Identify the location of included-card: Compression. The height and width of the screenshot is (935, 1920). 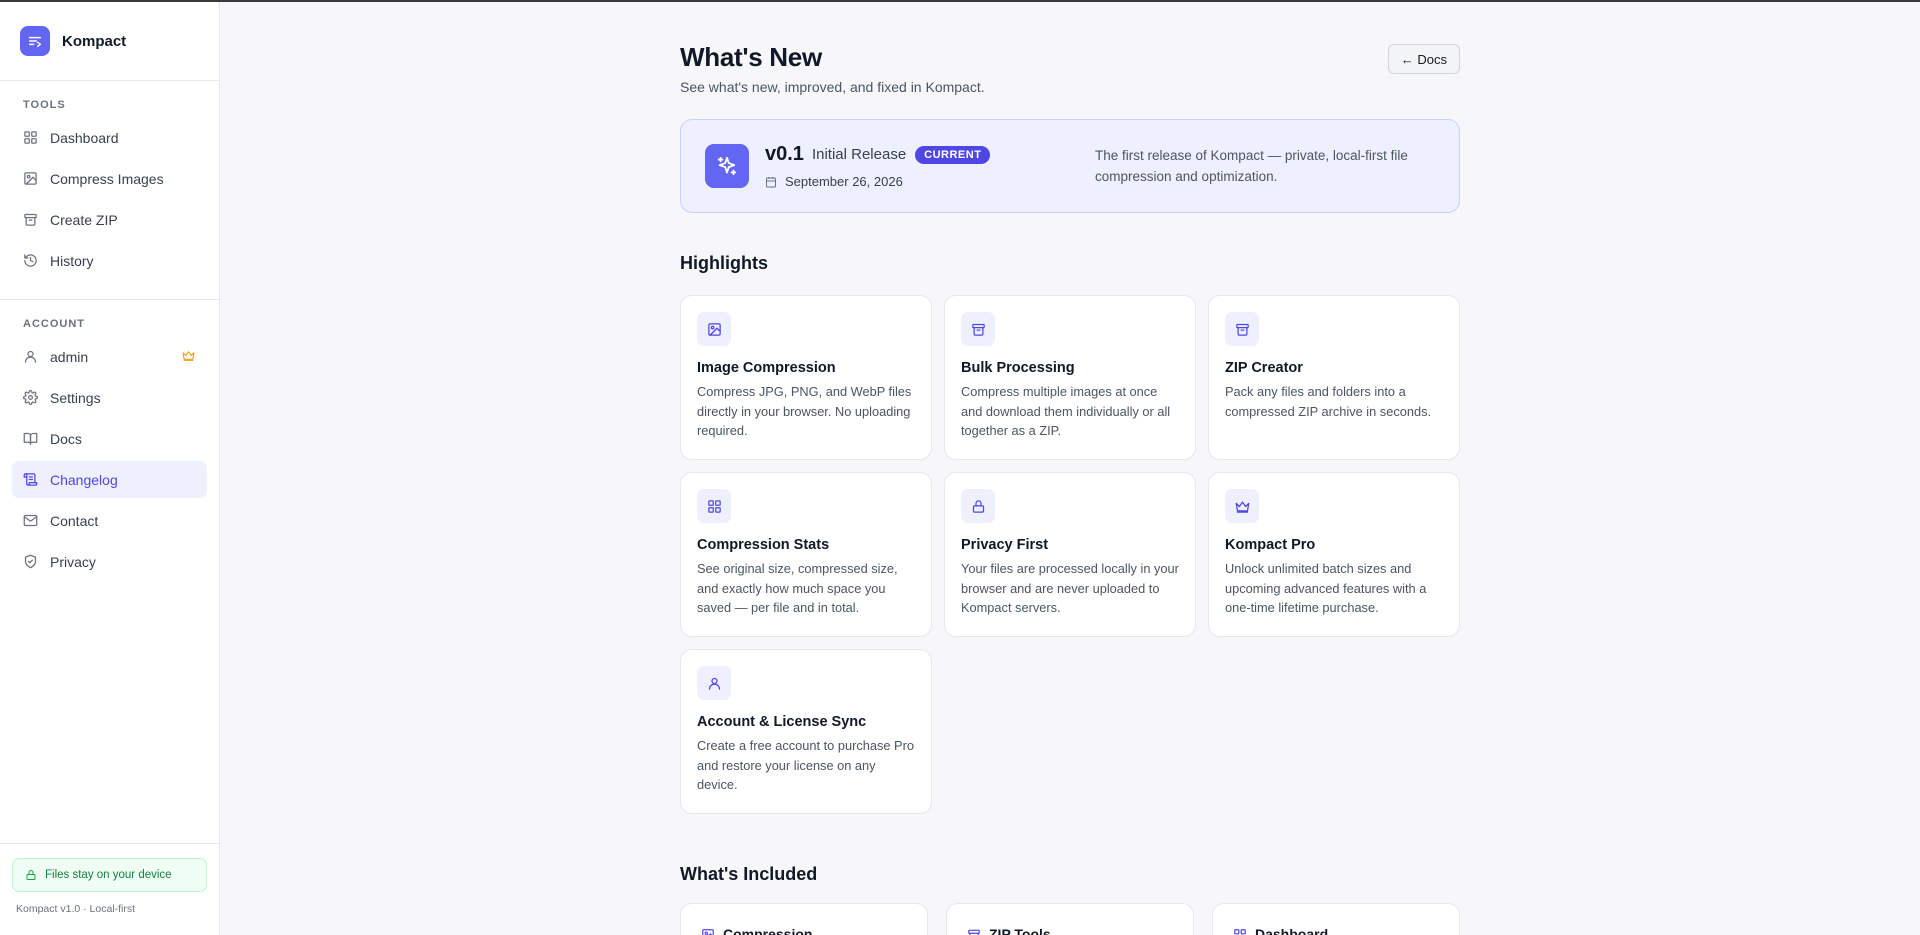
(804, 919).